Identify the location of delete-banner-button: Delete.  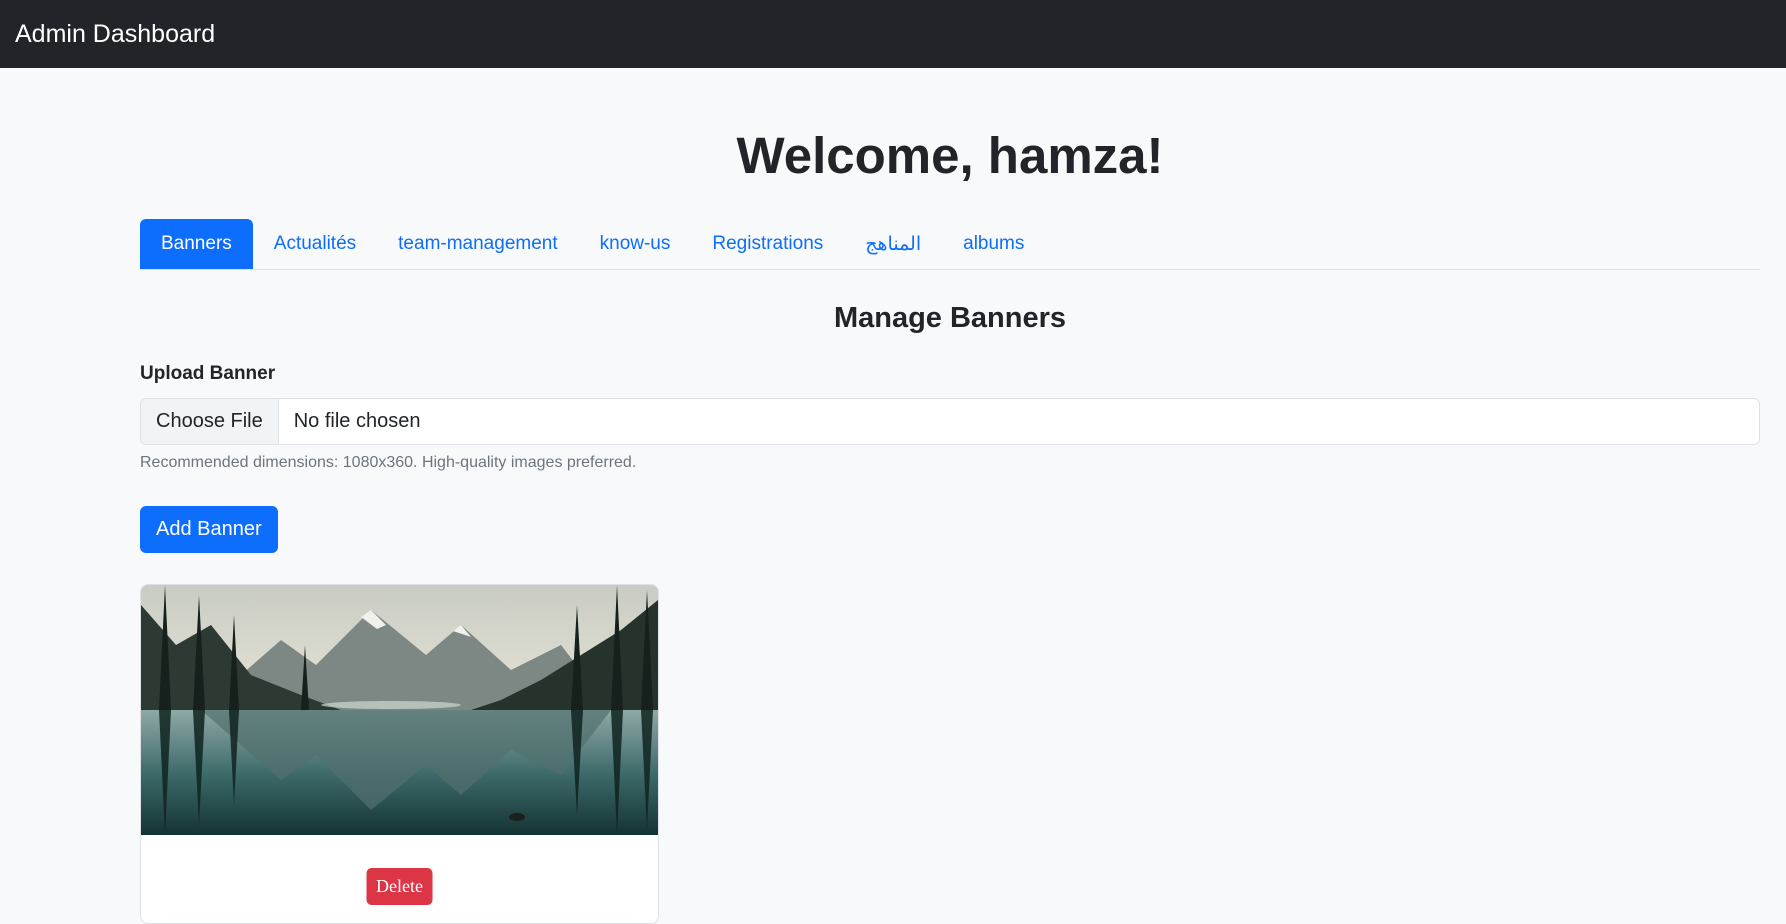
(399, 886).